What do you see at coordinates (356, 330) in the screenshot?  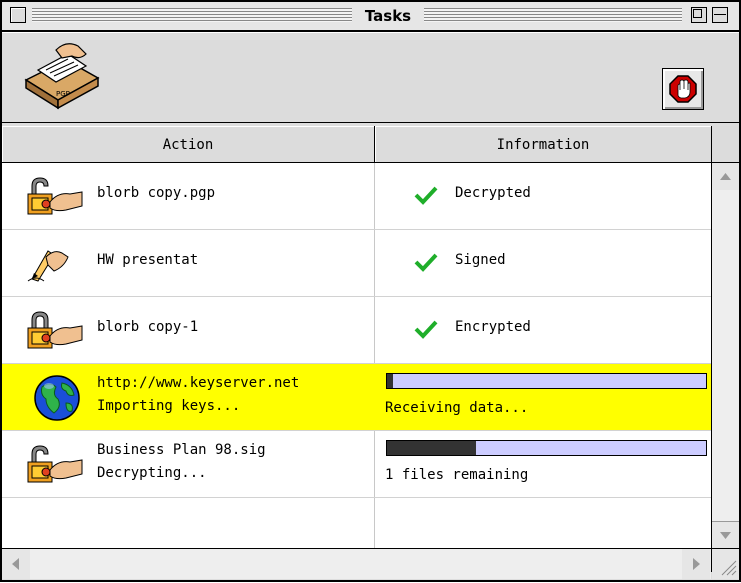 I see `task-row: blorb copy-1 Encrypted` at bounding box center [356, 330].